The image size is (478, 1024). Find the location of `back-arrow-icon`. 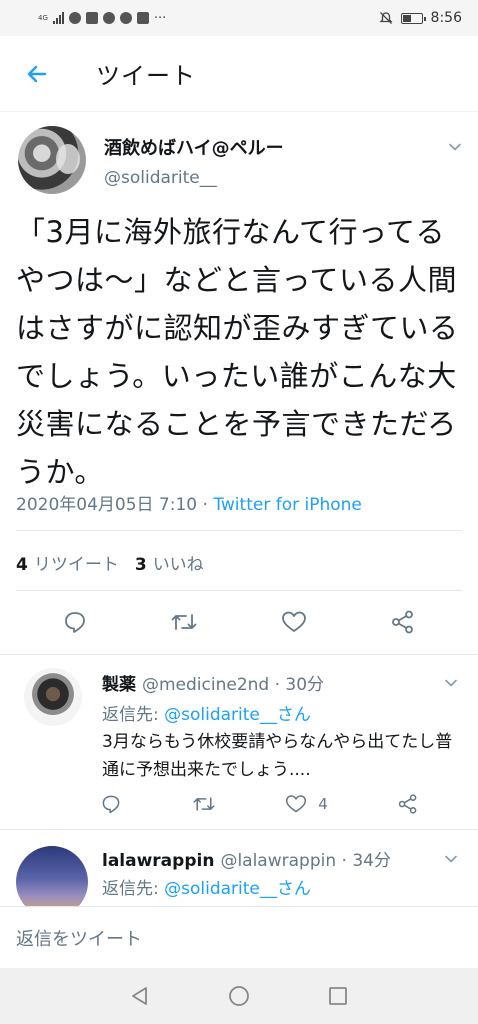

back-arrow-icon is located at coordinates (37, 73).